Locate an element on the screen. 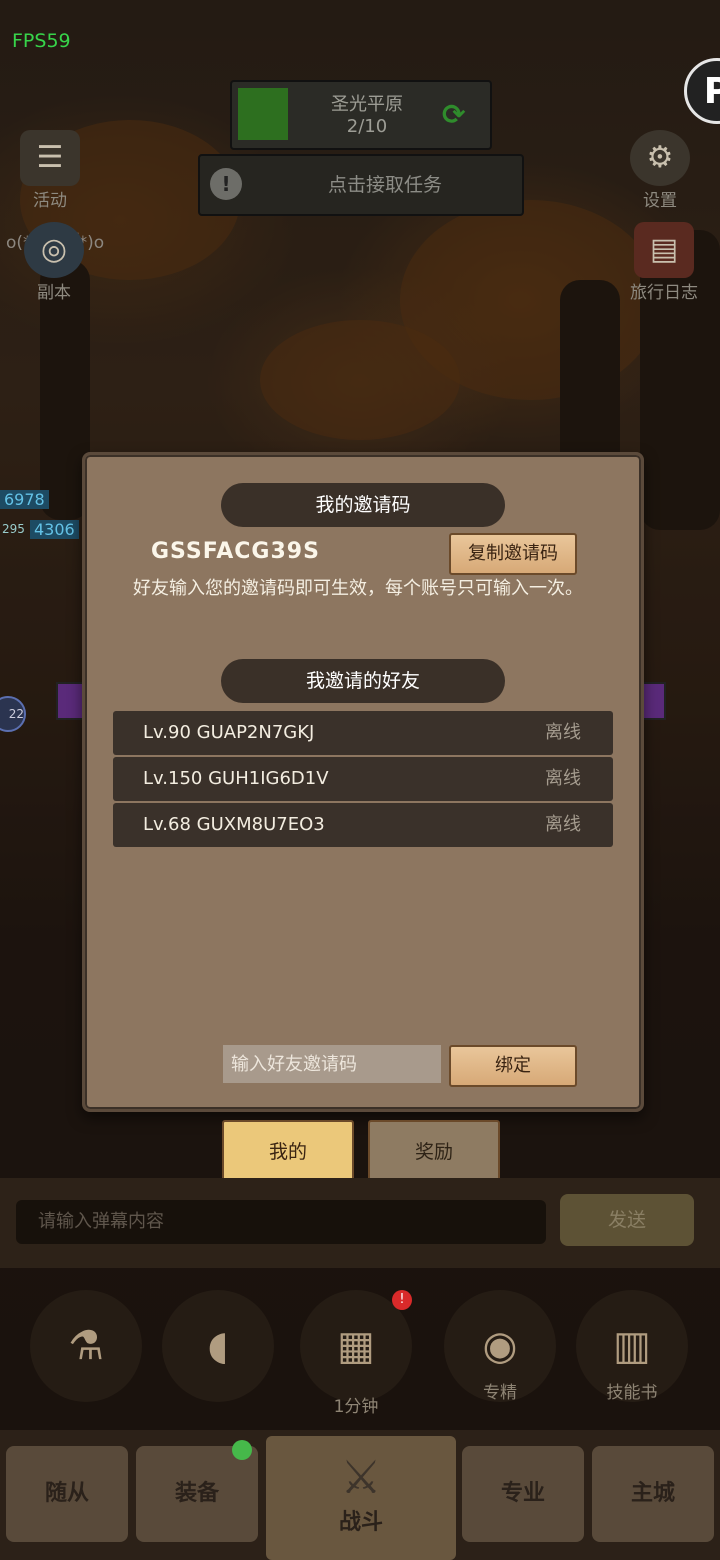 Image resolution: width=720 pixels, height=1560 pixels. list-item: Lv.150 GUH1IG6D1V 离线 is located at coordinates (363, 779).